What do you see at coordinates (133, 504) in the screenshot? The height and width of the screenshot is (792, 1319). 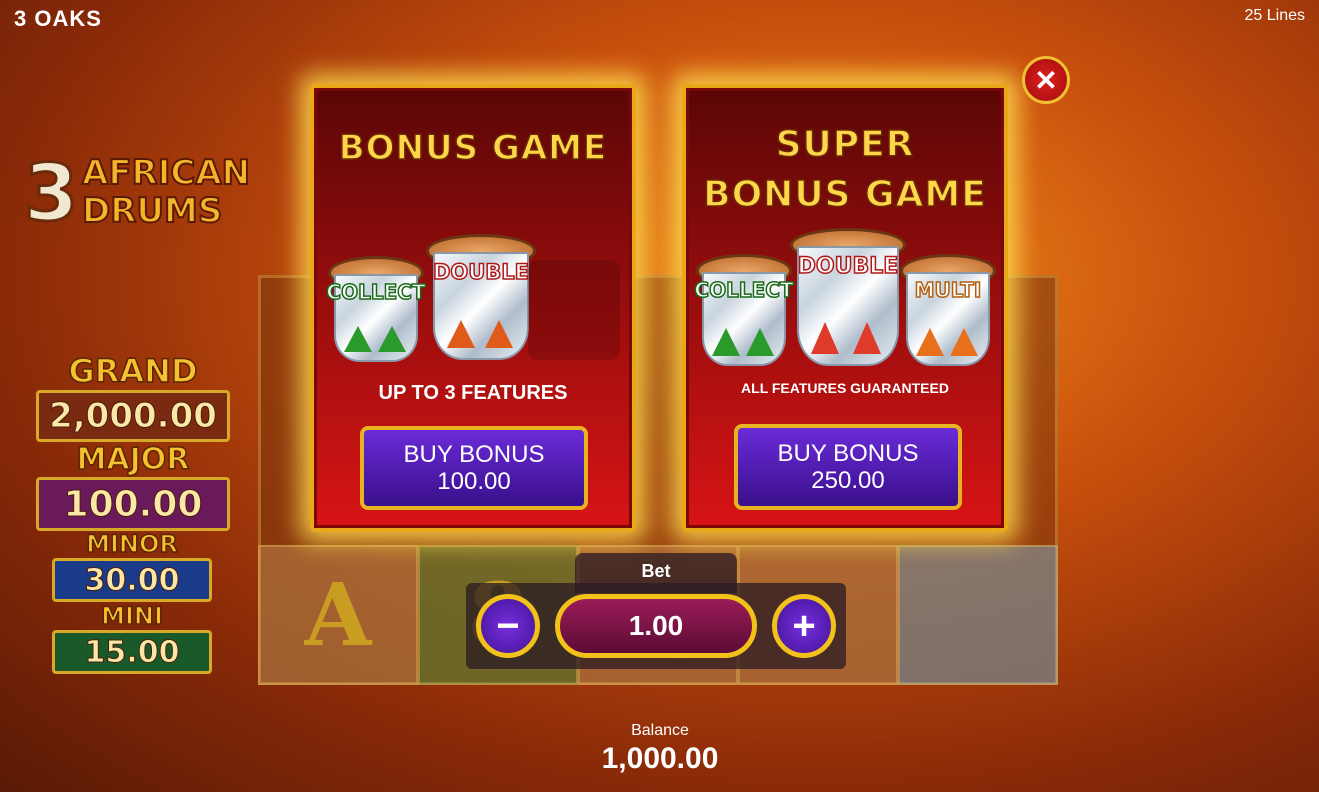 I see `jackpot-value: 100.00` at bounding box center [133, 504].